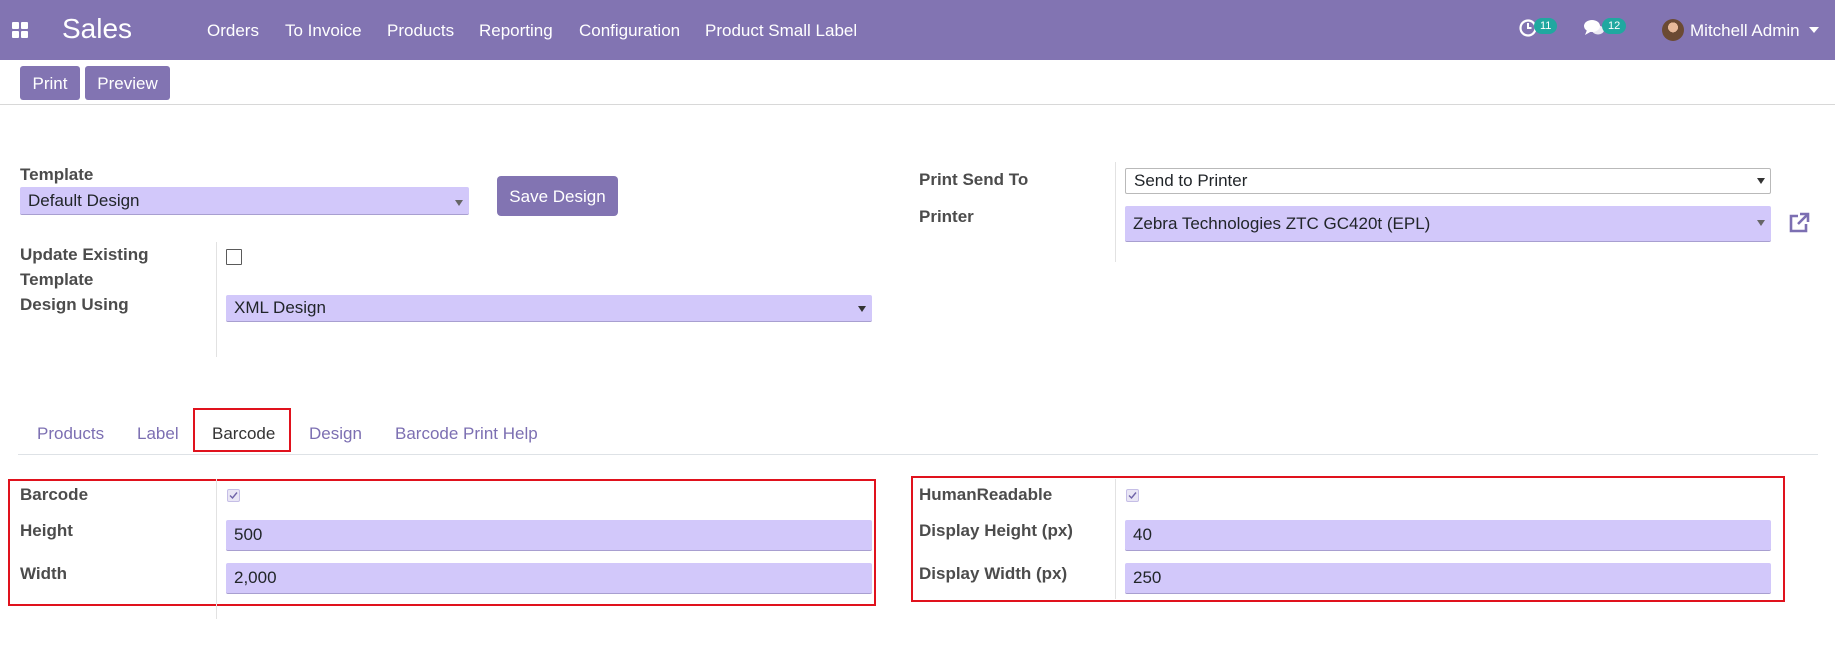 This screenshot has height=670, width=1835. I want to click on form-divider-right, so click(1115, 212).